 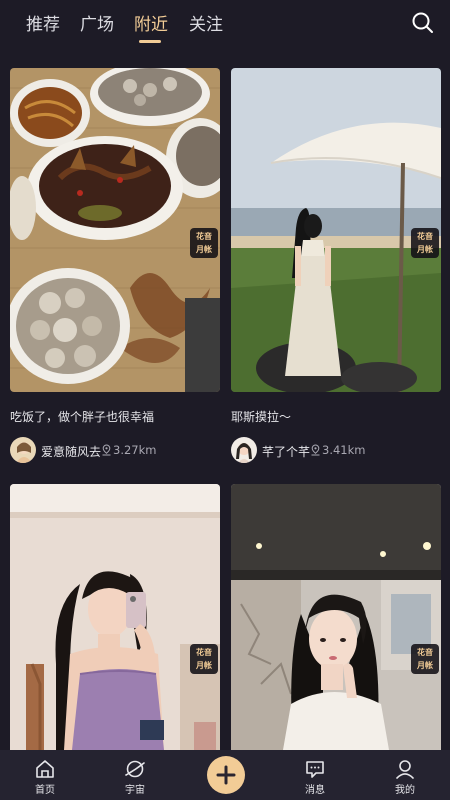 What do you see at coordinates (45, 769) in the screenshot?
I see `home-icon` at bounding box center [45, 769].